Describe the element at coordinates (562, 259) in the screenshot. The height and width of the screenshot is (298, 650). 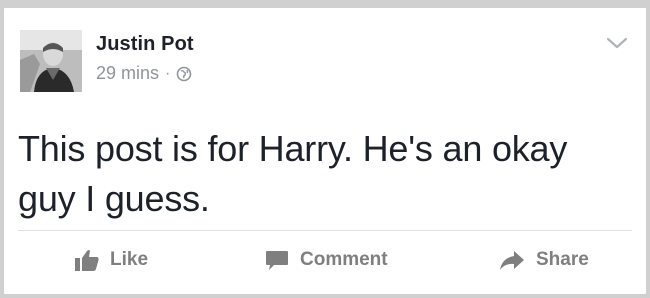
I see `share-label: Share` at that location.